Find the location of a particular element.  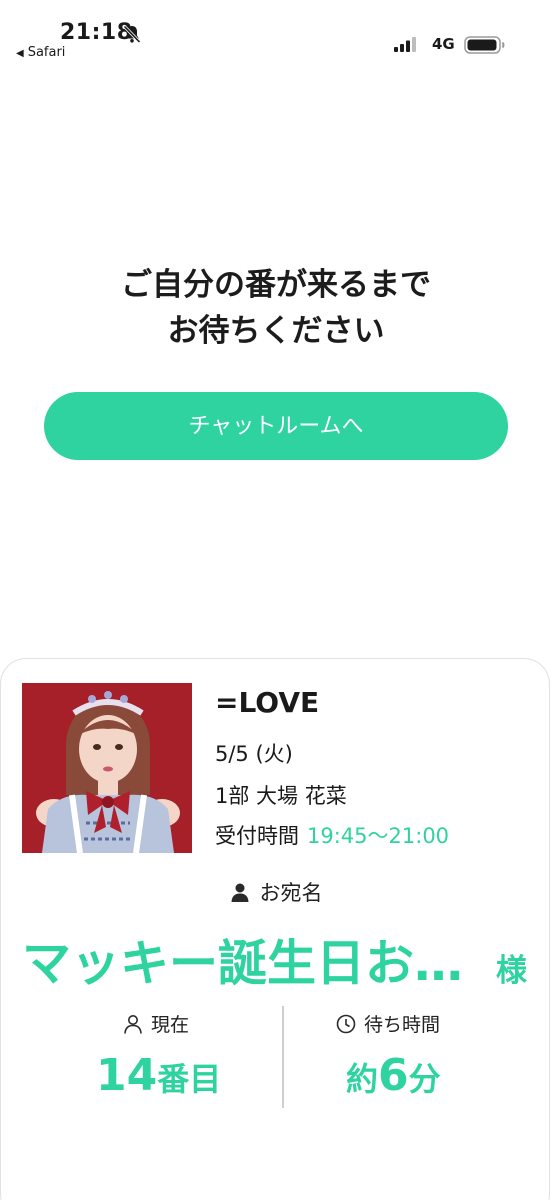

reception-time: 19:45〜21:00 is located at coordinates (378, 836).